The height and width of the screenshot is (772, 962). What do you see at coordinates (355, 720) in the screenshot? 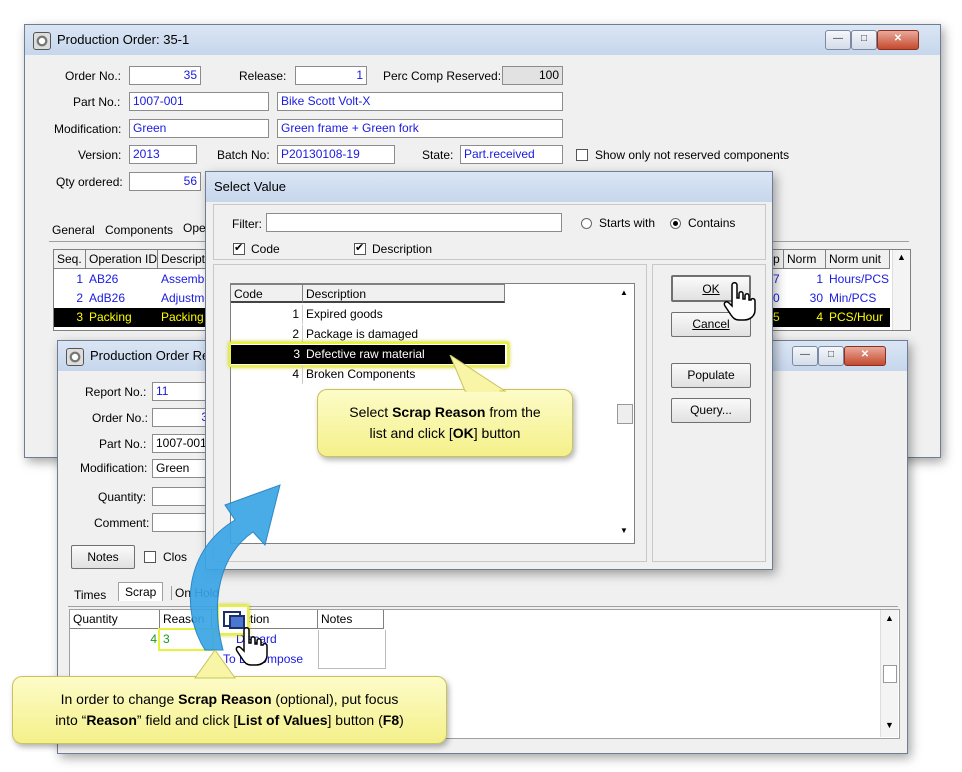
I see `callout-text: ] button (` at bounding box center [355, 720].